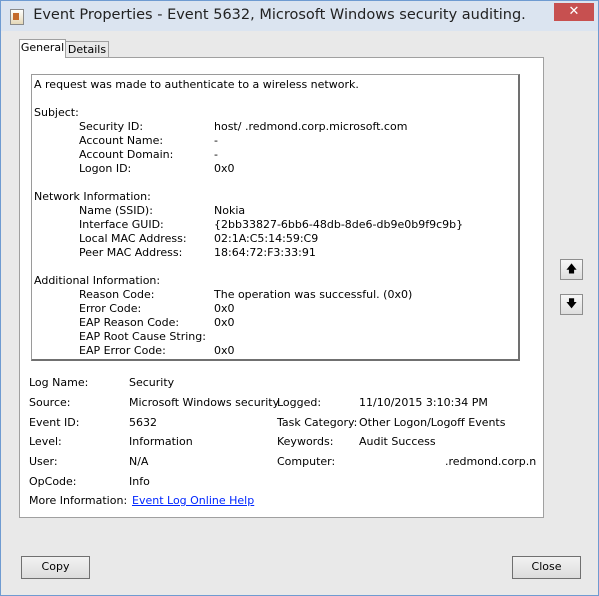 Image resolution: width=599 pixels, height=596 pixels. What do you see at coordinates (121, 140) in the screenshot?
I see `subject-label: Account Name:` at bounding box center [121, 140].